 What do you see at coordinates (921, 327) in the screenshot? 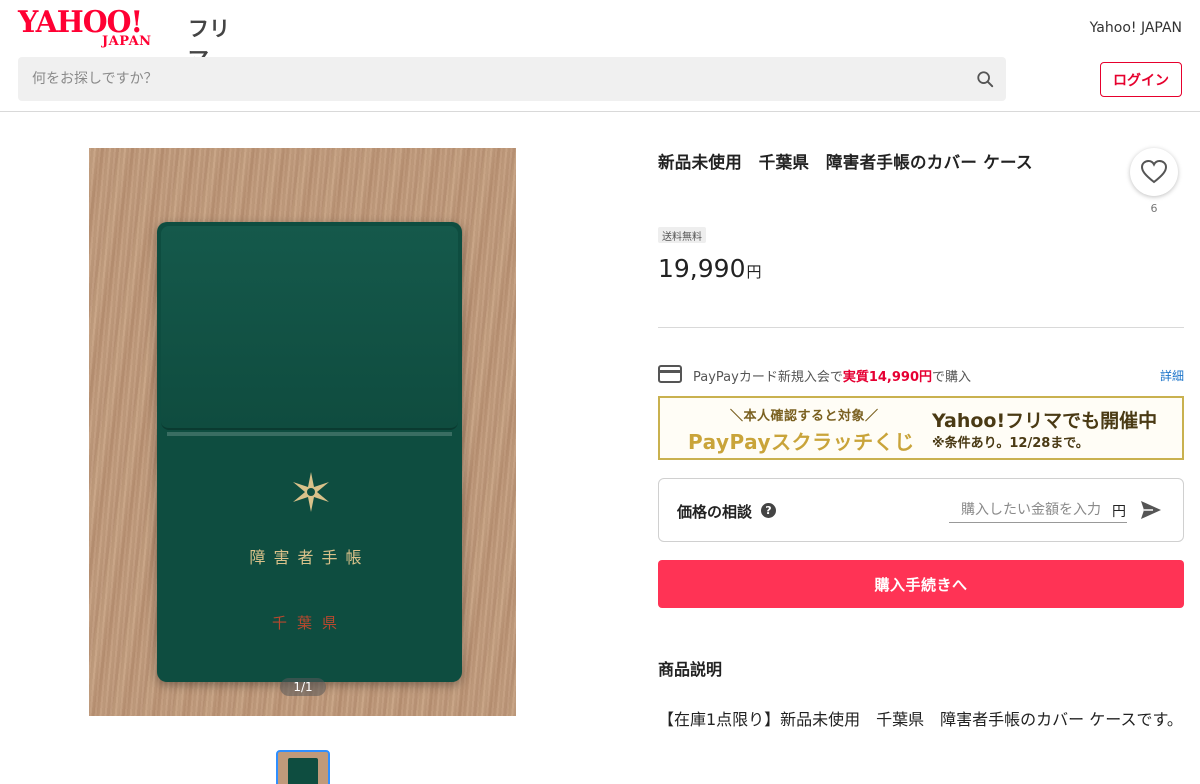
I see `divider` at bounding box center [921, 327].